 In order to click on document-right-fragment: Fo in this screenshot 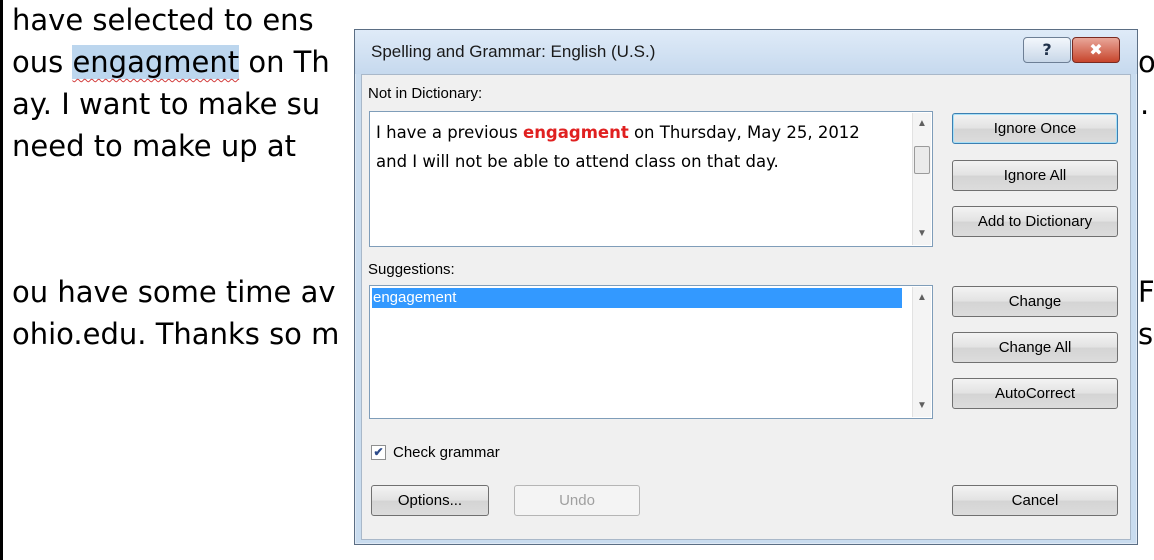, I will do `click(1146, 292)`.